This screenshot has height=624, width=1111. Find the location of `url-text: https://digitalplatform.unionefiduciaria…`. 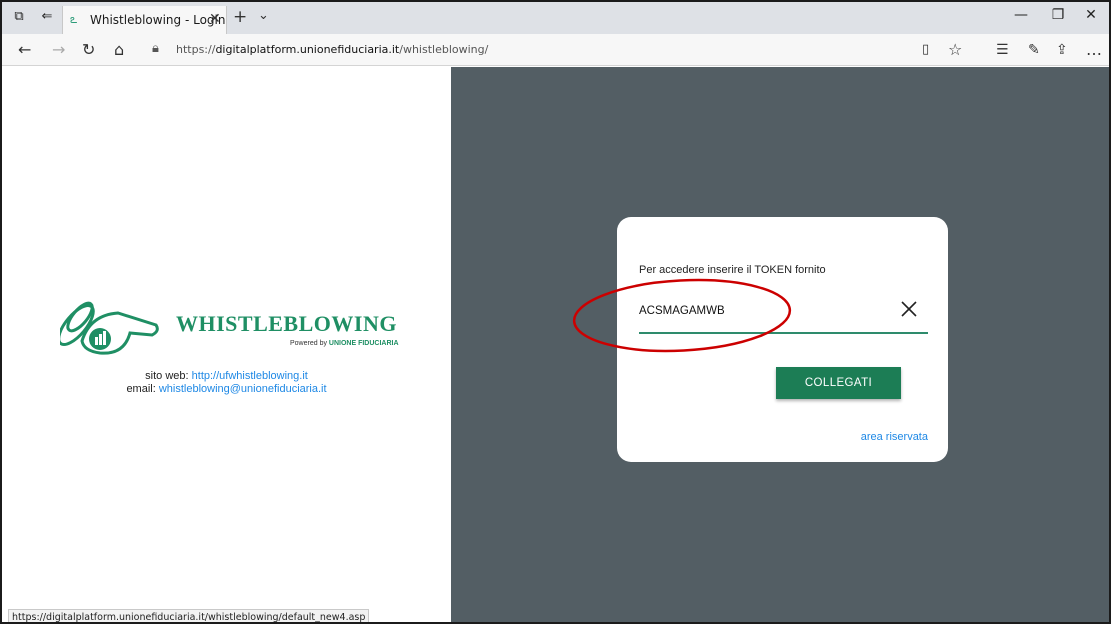

url-text: https://digitalplatform.unionefiduciaria… is located at coordinates (332, 49).